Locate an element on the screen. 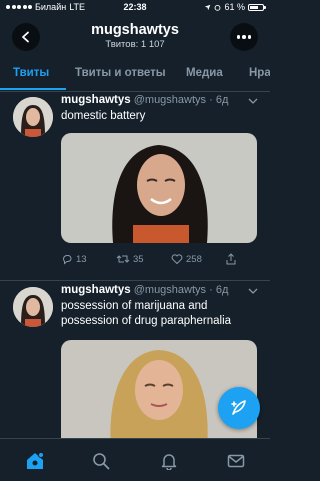 This screenshot has width=320, height=481. share-button is located at coordinates (231, 259).